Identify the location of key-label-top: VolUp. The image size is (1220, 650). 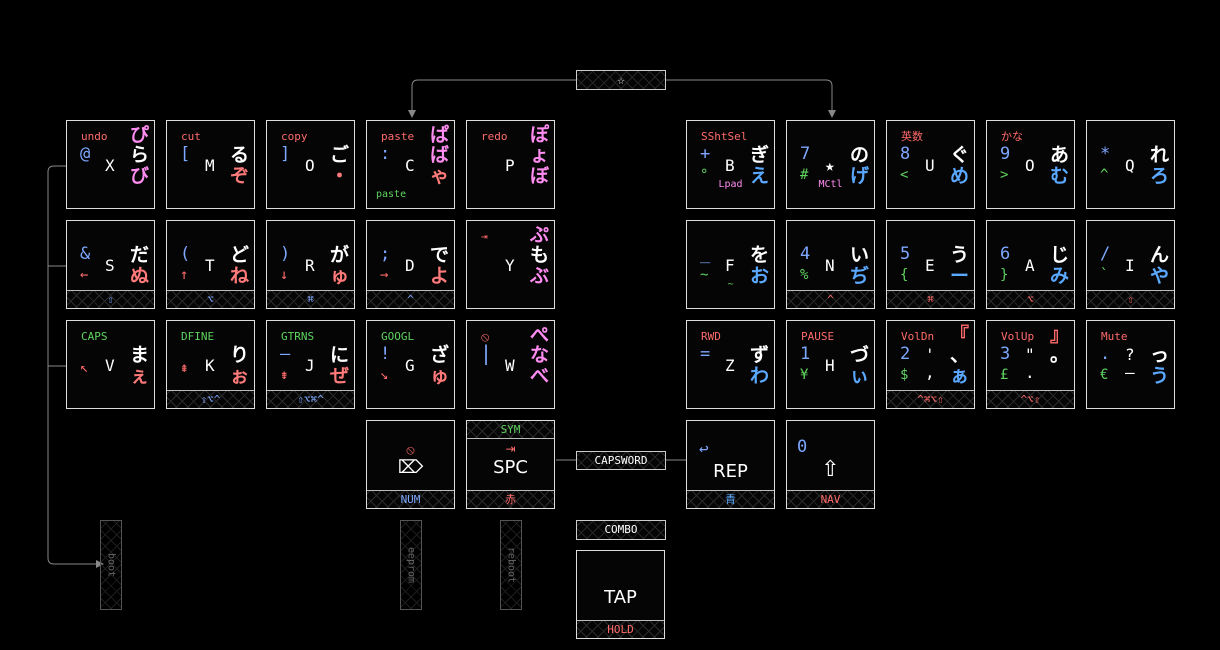
(1018, 336).